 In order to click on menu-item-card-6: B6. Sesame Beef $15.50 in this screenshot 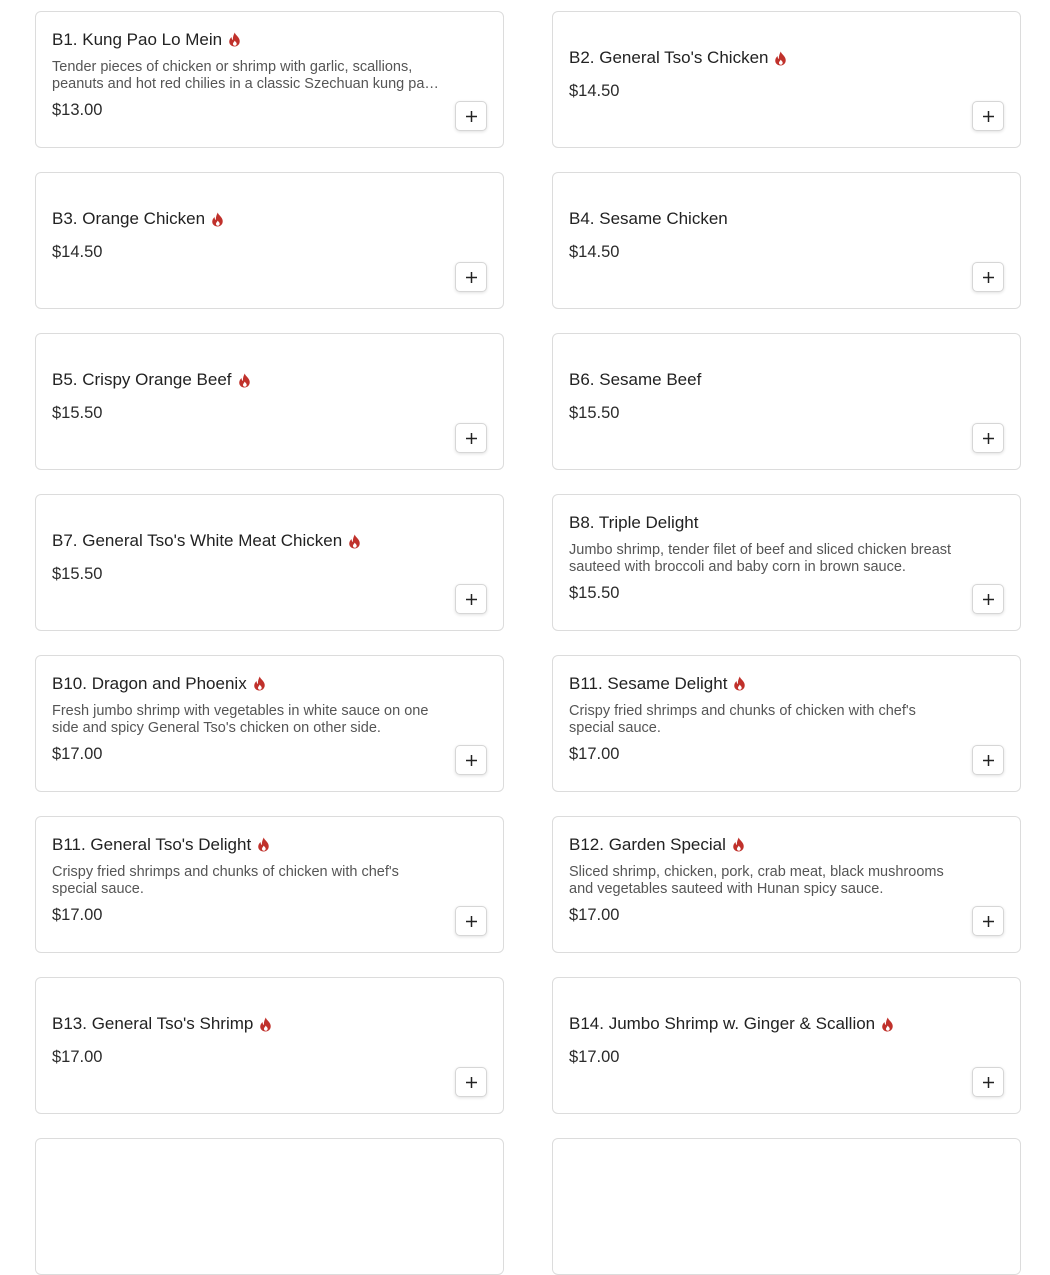, I will do `click(786, 401)`.